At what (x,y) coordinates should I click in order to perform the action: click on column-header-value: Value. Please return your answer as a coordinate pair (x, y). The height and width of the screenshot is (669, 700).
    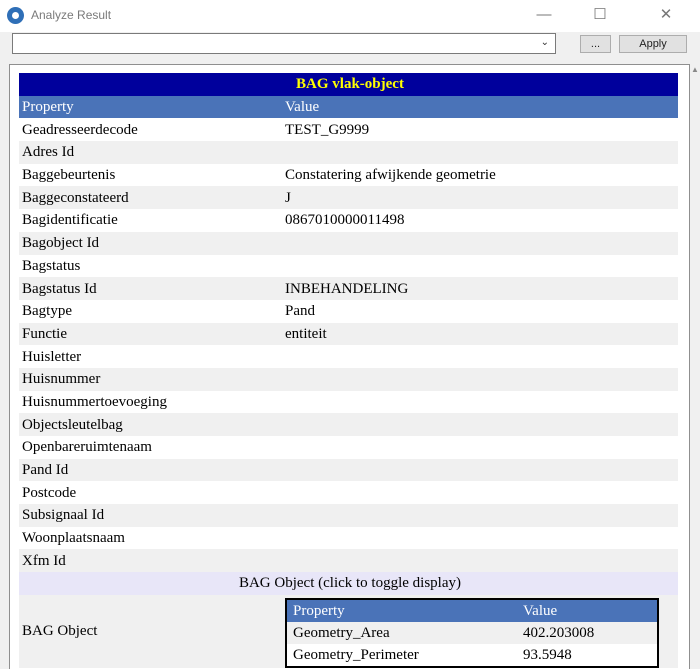
    Looking at the image, I should click on (480, 107).